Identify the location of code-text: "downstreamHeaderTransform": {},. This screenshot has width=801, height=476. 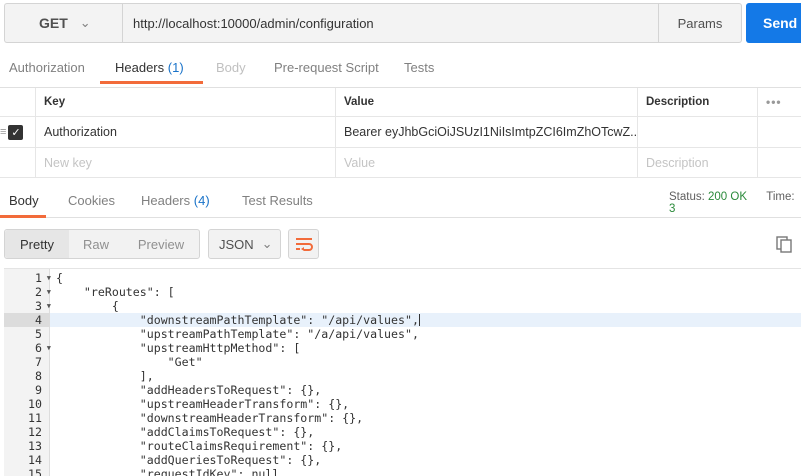
(210, 418).